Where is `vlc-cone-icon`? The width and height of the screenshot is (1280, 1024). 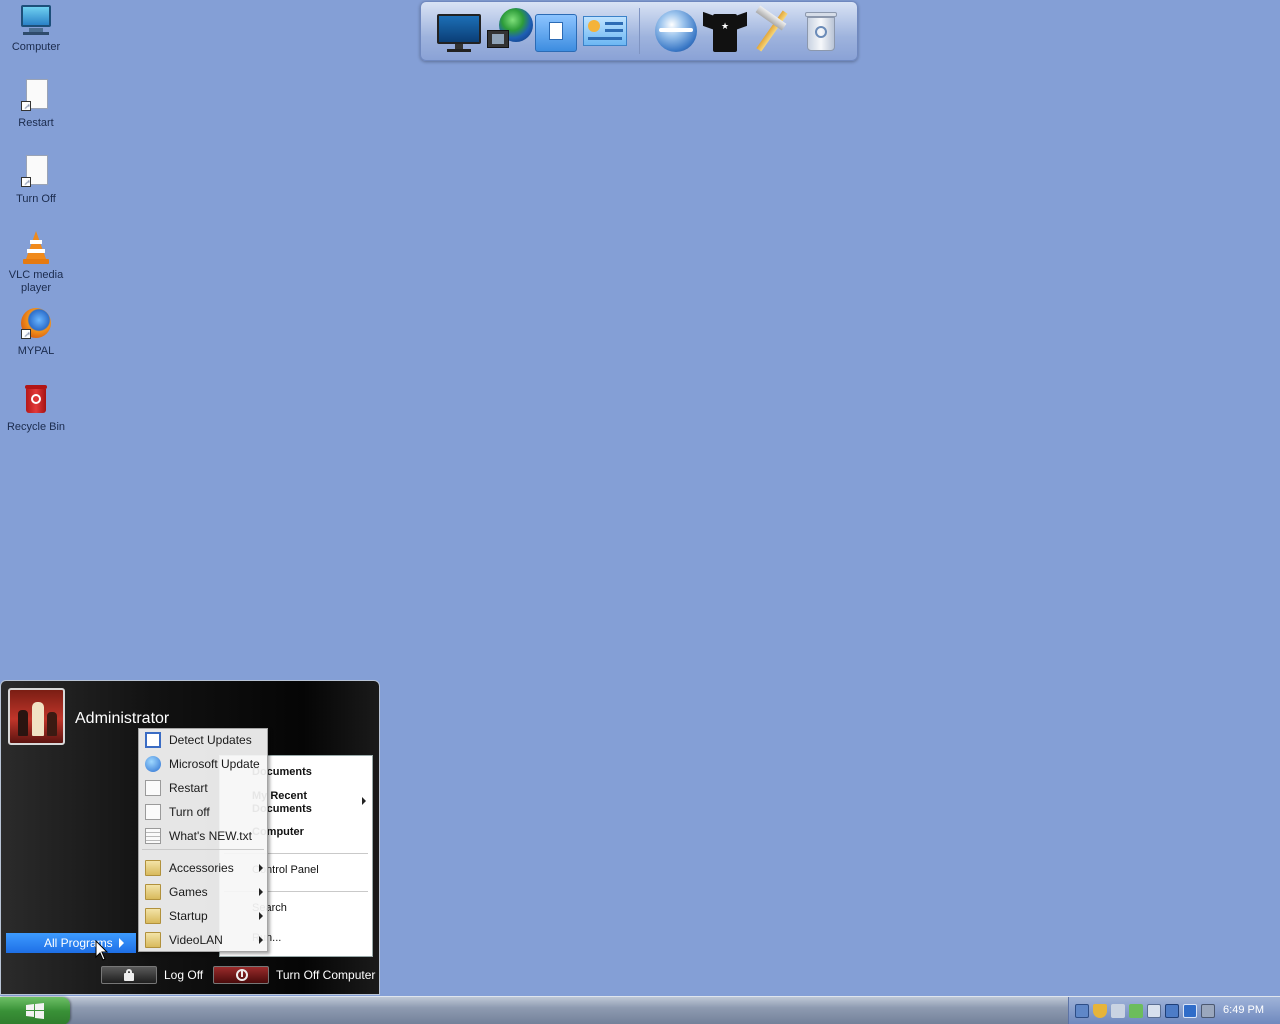
vlc-cone-icon is located at coordinates (36, 248).